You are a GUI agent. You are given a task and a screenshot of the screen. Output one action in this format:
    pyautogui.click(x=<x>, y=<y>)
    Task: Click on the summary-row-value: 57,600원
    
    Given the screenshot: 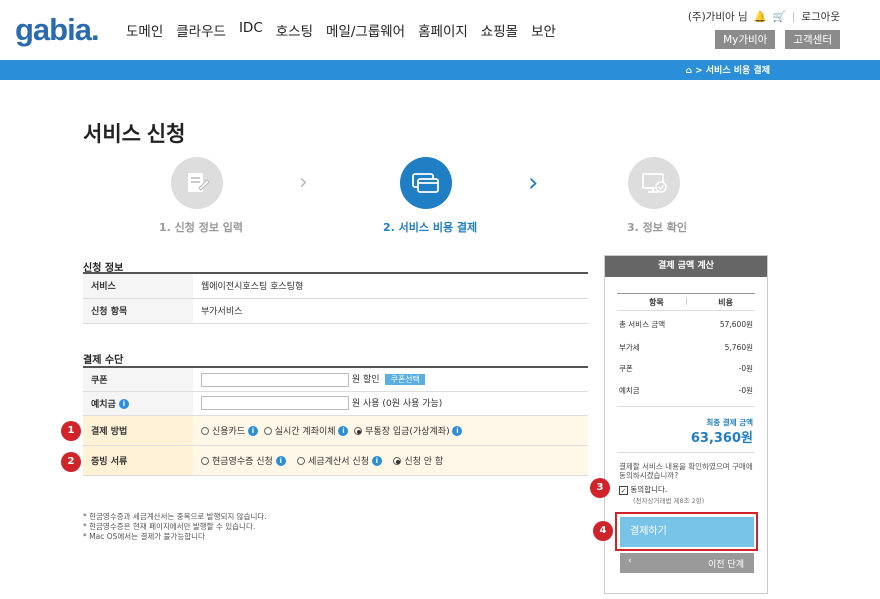 What is the action you would take?
    pyautogui.click(x=736, y=324)
    